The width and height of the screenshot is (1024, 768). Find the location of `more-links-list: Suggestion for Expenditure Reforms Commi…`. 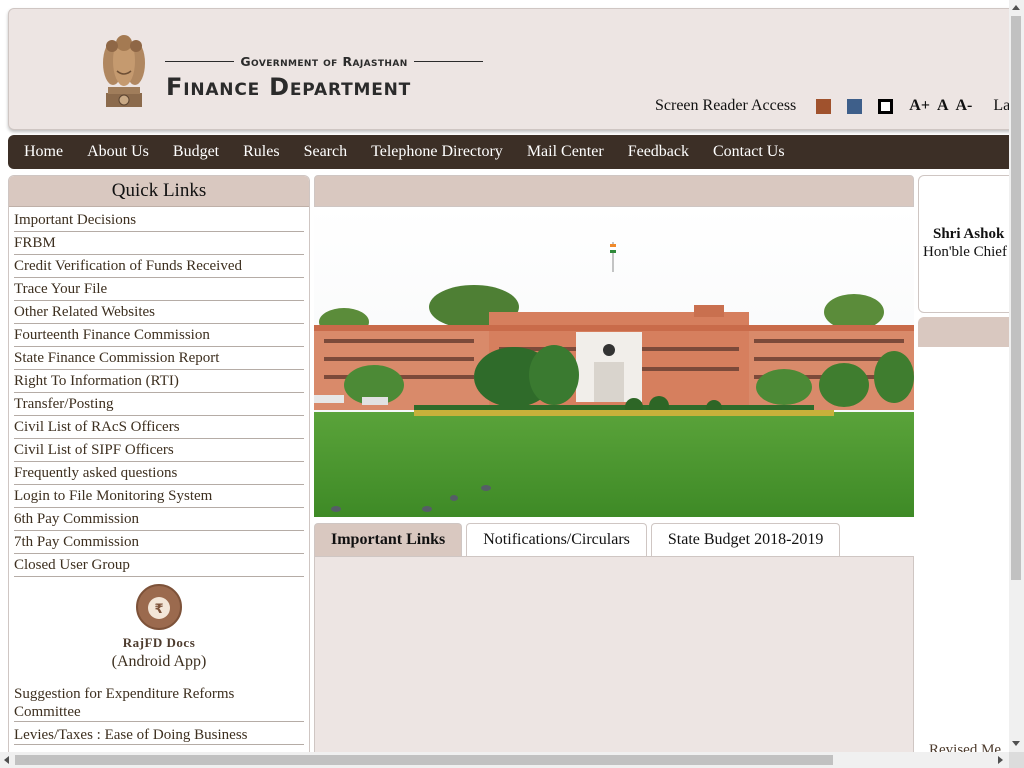

more-links-list: Suggestion for Expenditure Reforms Commi… is located at coordinates (159, 715).